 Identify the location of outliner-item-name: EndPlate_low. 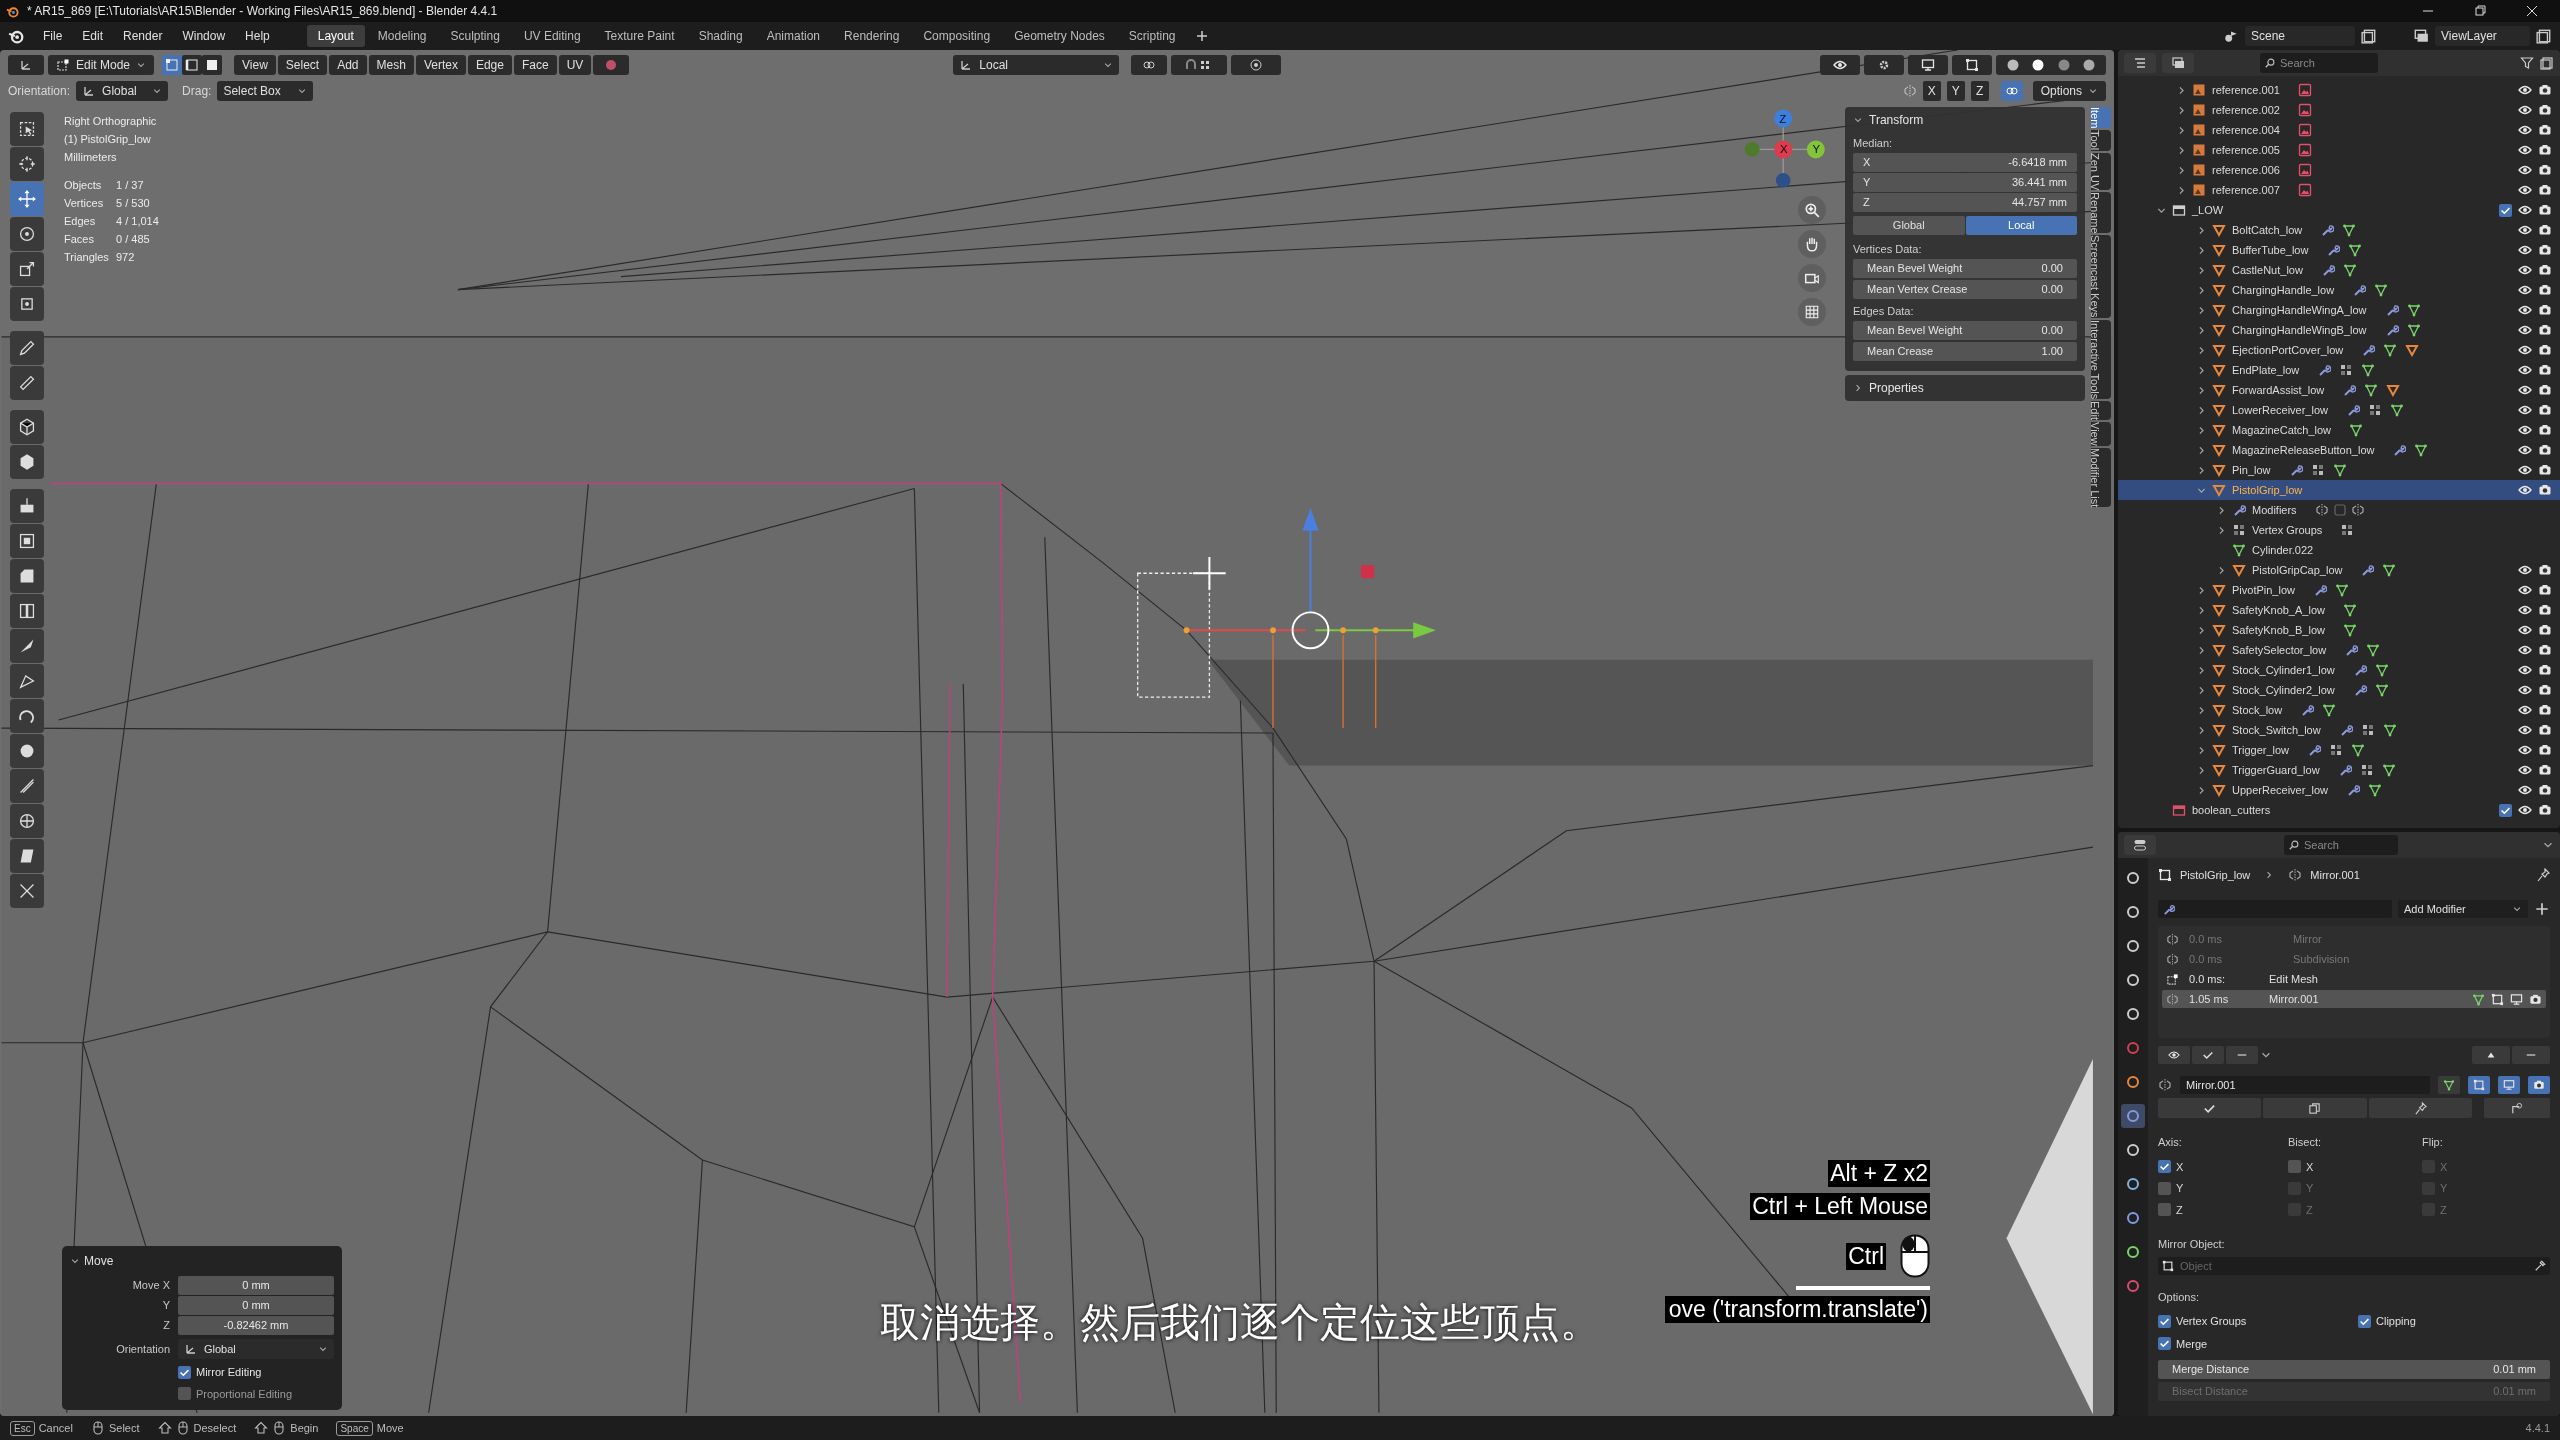
(2266, 370).